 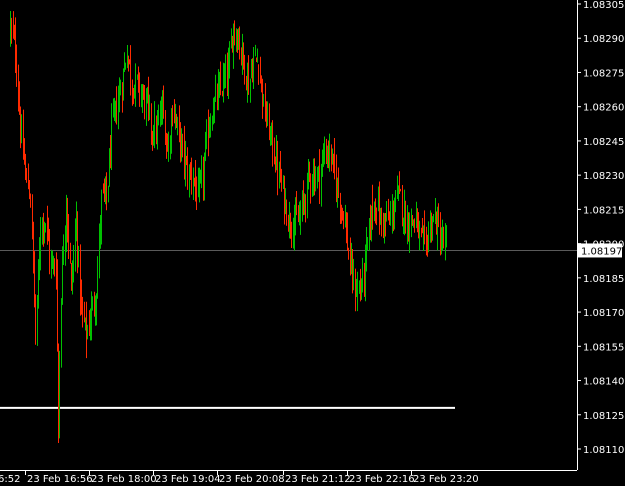 What do you see at coordinates (603, 416) in the screenshot?
I see `price-tick-label: 1.08125` at bounding box center [603, 416].